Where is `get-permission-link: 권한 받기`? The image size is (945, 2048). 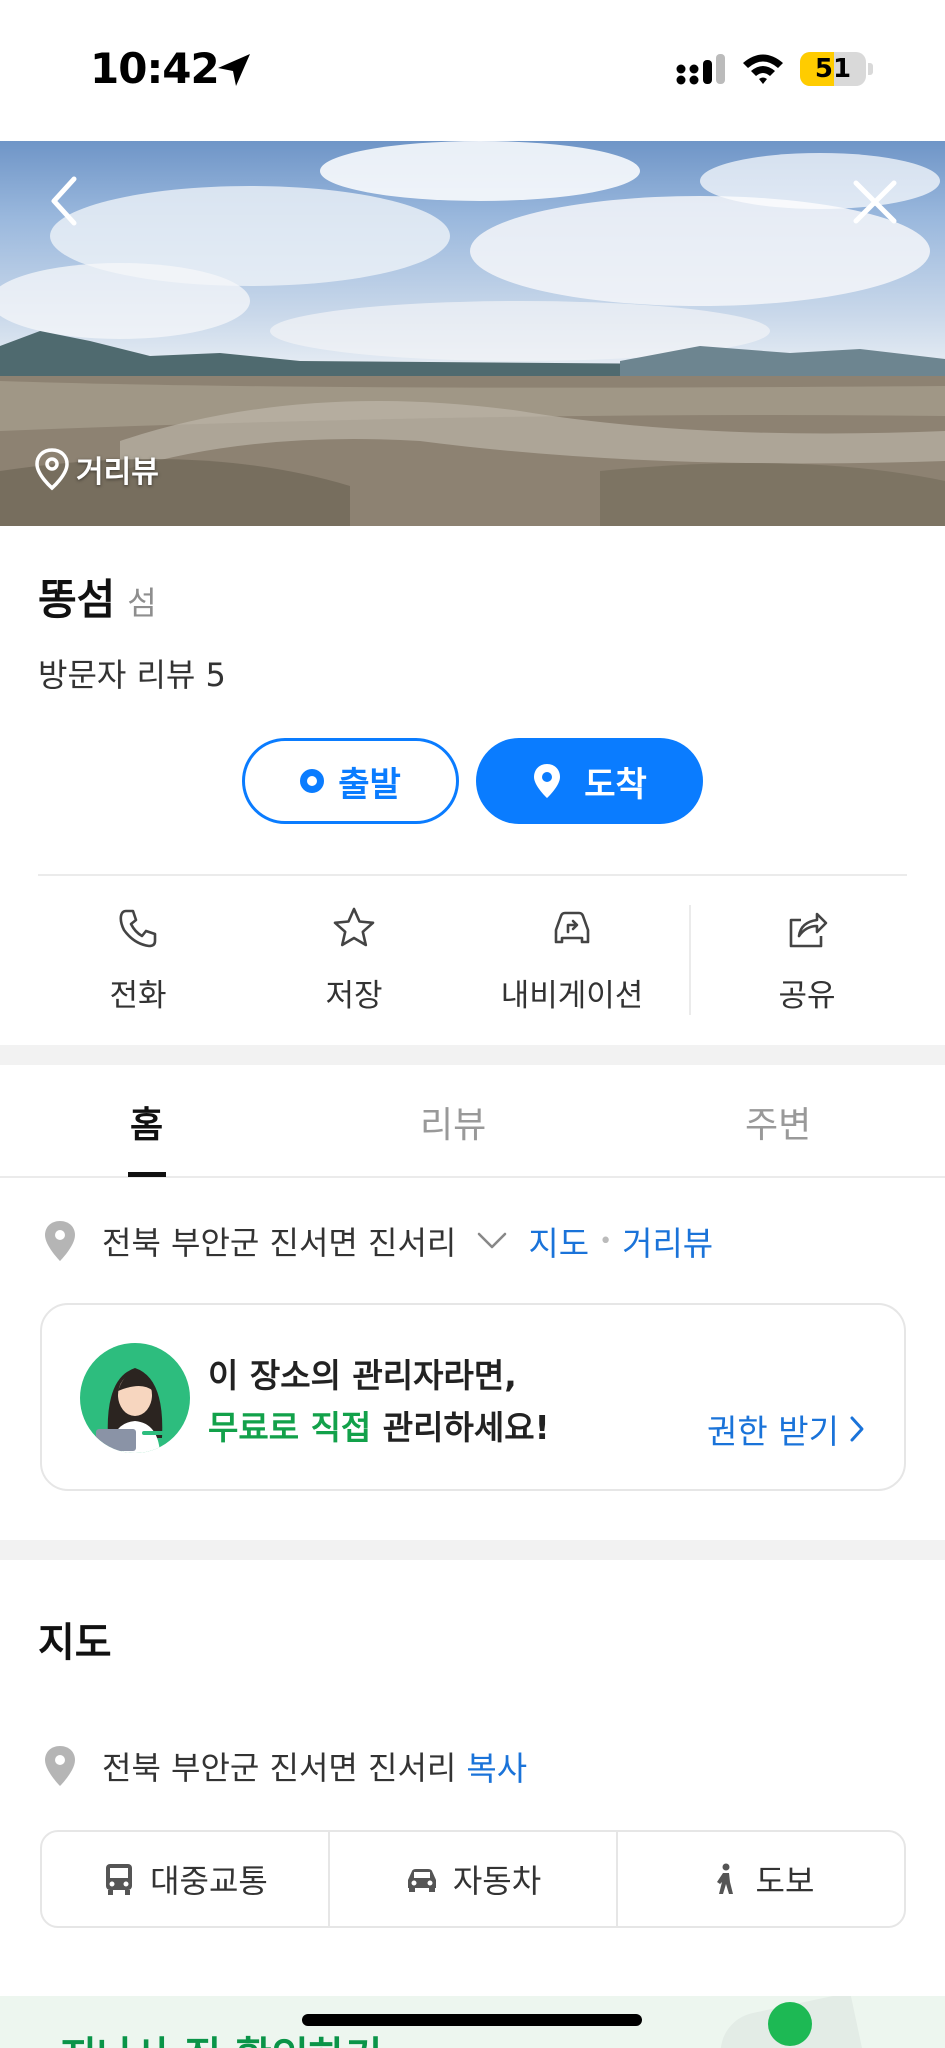 get-permission-link: 권한 받기 is located at coordinates (786, 1429).